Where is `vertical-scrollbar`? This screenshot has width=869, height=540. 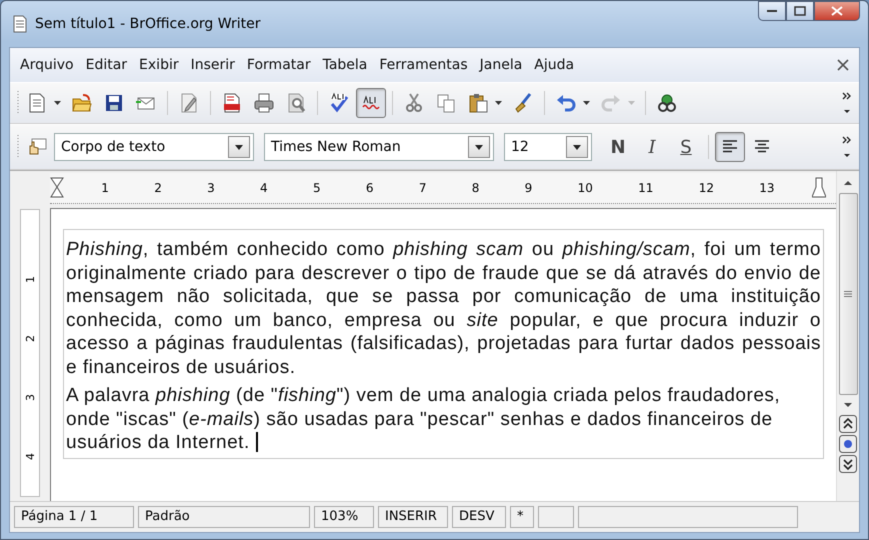
vertical-scrollbar is located at coordinates (847, 336).